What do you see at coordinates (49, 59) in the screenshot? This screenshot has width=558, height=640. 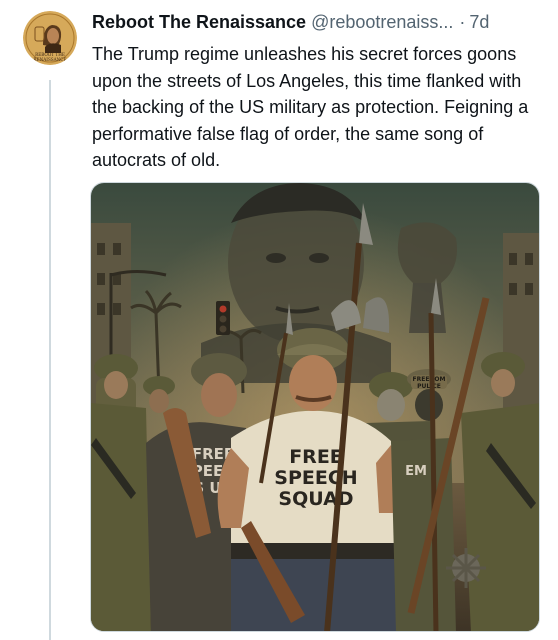 I see `svg-text: RENAISSANCE` at bounding box center [49, 59].